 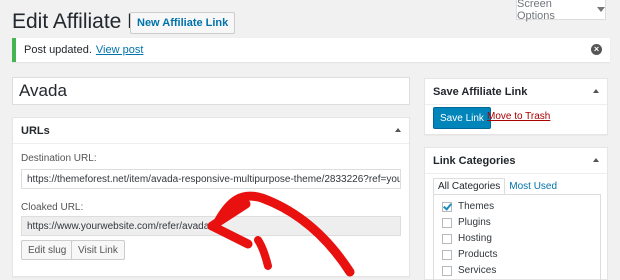 What do you see at coordinates (211, 226) in the screenshot?
I see `cloaked-url-input: https://www.yourwebsite.com/refer/avada/` at bounding box center [211, 226].